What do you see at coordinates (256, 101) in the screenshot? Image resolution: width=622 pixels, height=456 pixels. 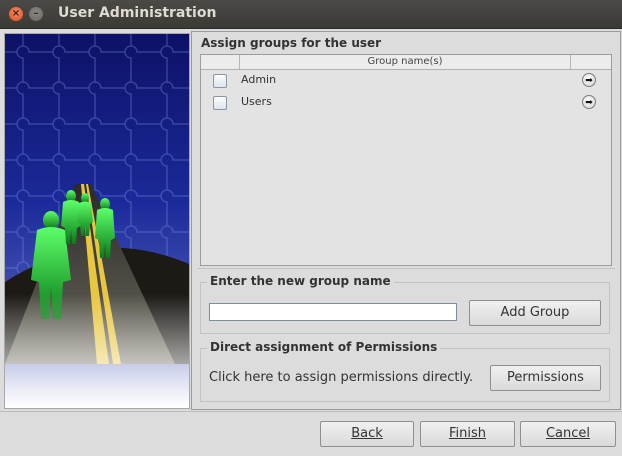 I see `group-name-users: Users` at bounding box center [256, 101].